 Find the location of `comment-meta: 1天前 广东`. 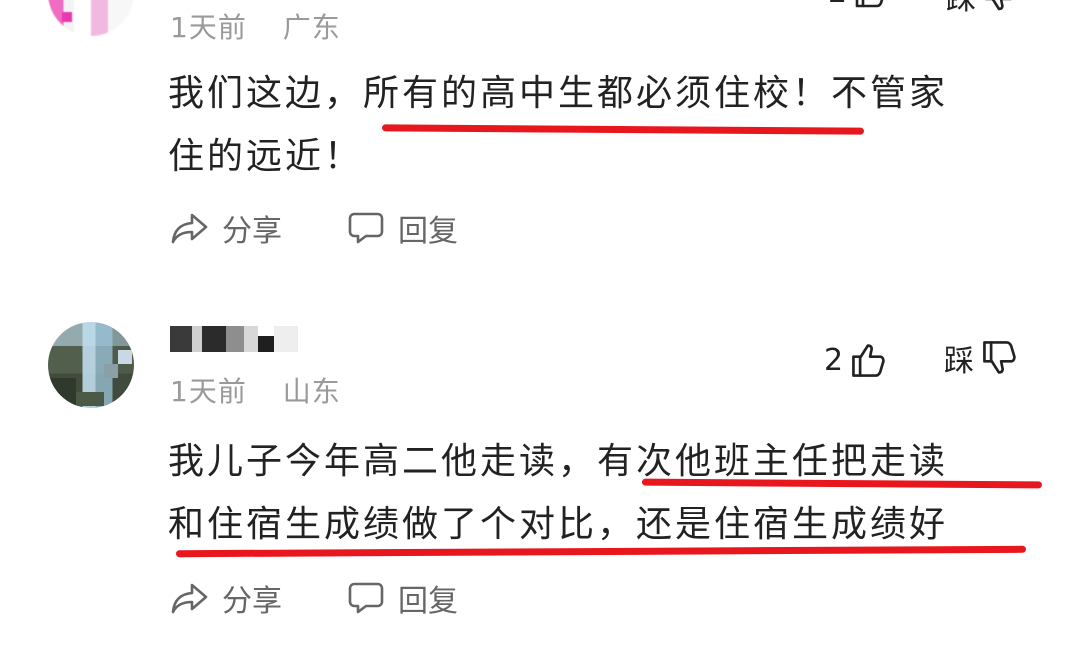

comment-meta: 1天前 广东 is located at coordinates (255, 26).